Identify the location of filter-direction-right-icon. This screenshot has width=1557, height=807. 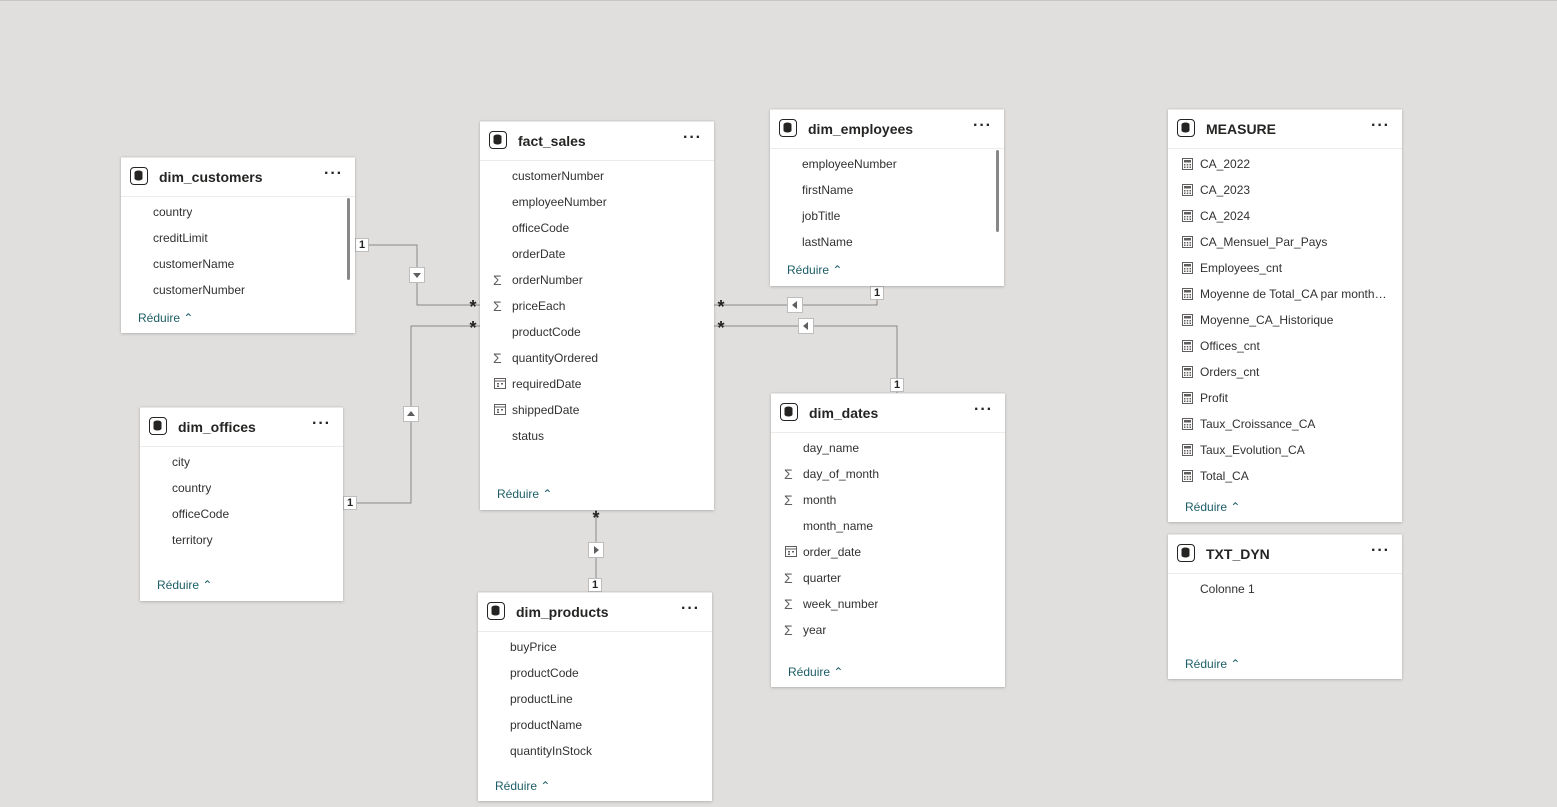
(596, 550).